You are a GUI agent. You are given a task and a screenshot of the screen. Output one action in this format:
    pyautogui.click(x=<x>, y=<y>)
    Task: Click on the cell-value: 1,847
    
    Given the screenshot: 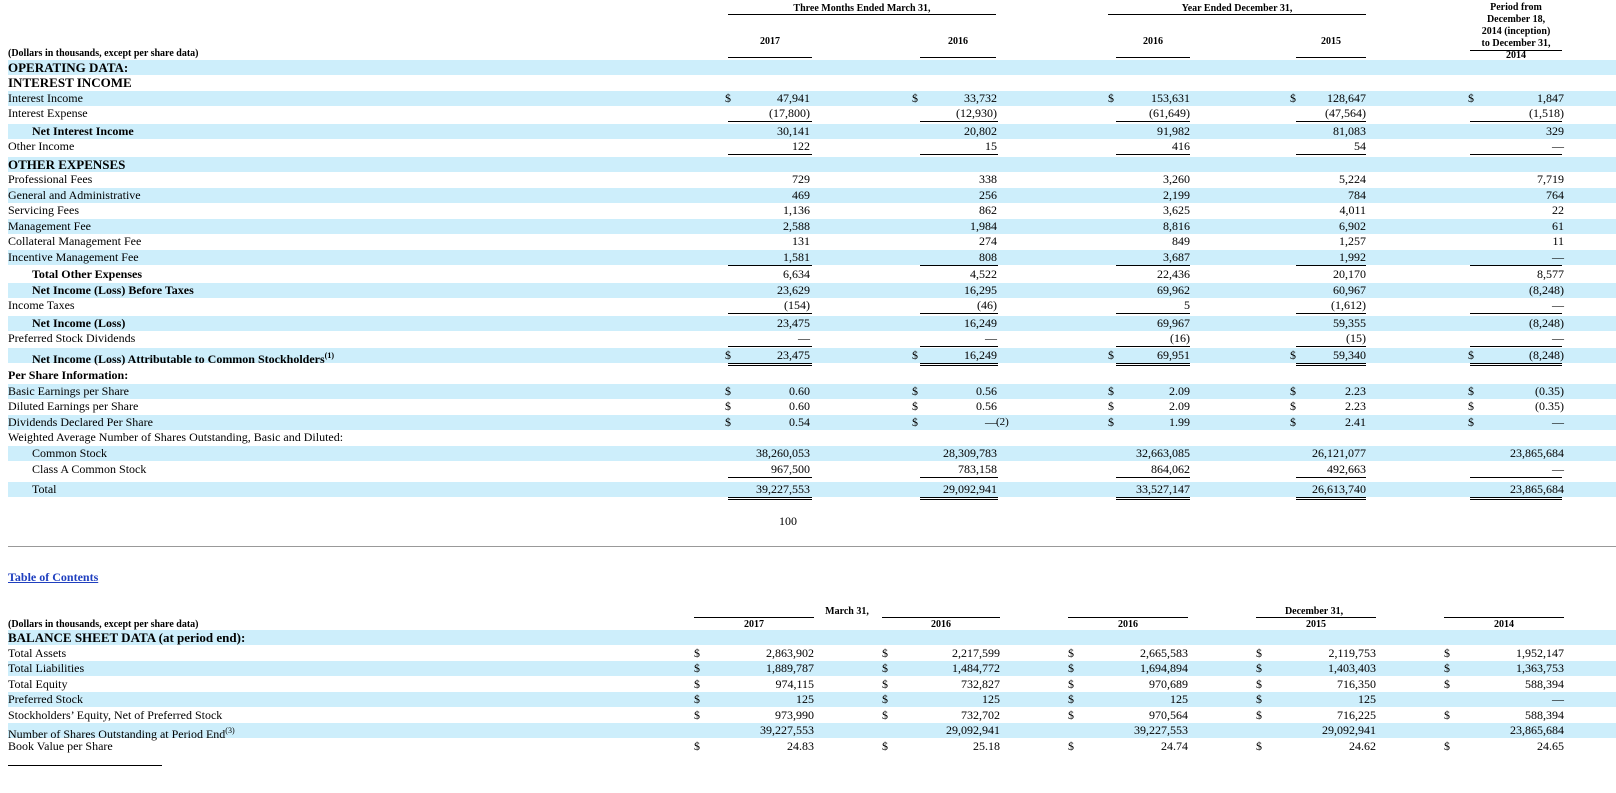 What is the action you would take?
    pyautogui.click(x=1550, y=98)
    